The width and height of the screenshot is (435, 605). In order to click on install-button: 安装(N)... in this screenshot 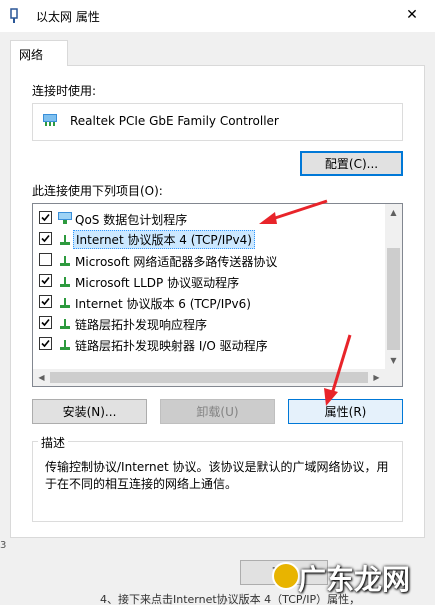, I will do `click(89, 411)`.